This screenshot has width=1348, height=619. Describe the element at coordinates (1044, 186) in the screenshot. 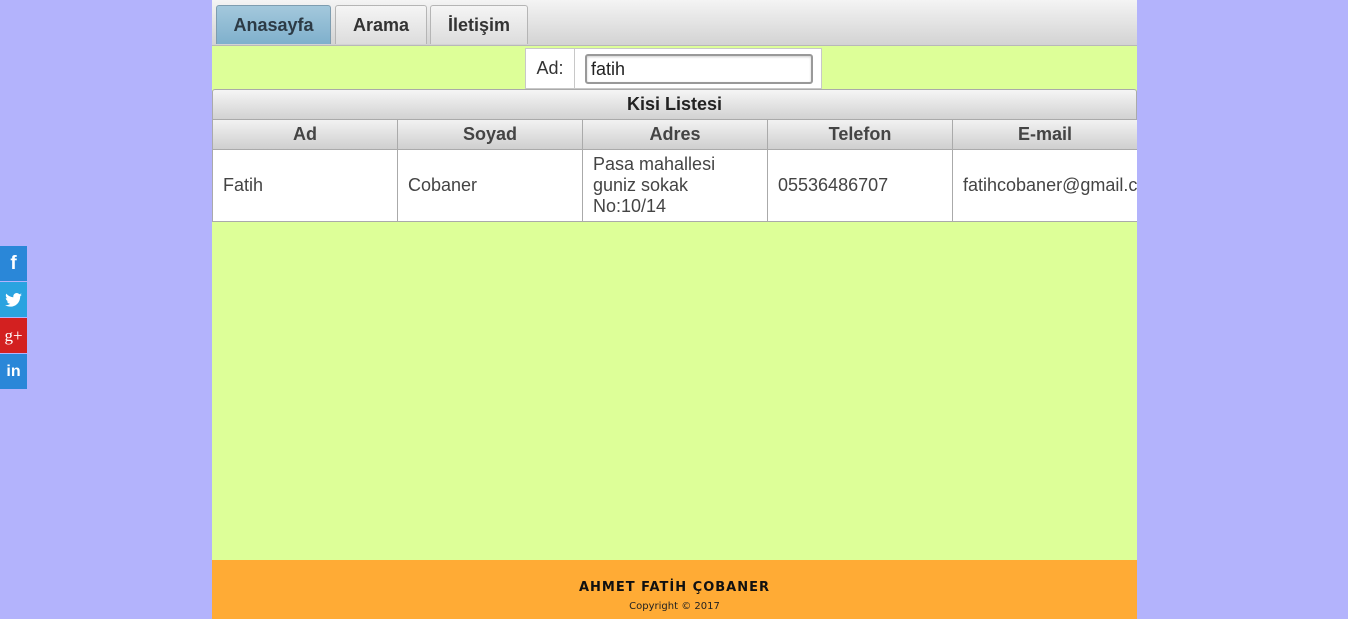

I see `cell-email: fatihcobaner@gmail.com` at that location.